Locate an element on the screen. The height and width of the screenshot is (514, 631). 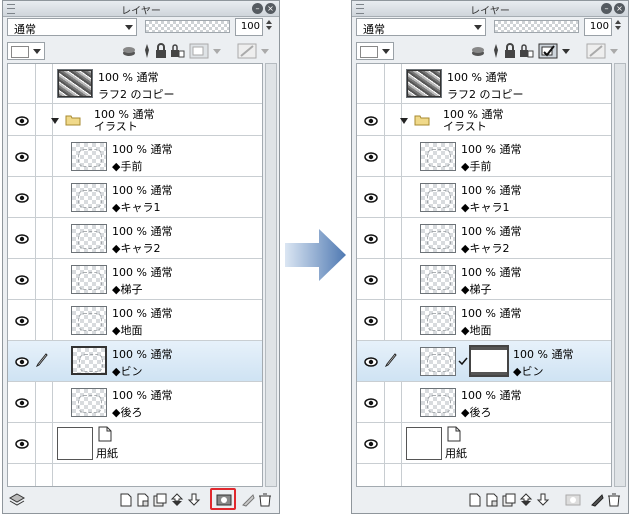
layer-stack-icon is located at coordinates (17, 500).